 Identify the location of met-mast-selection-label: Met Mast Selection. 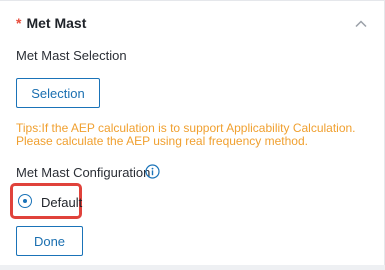
(71, 55).